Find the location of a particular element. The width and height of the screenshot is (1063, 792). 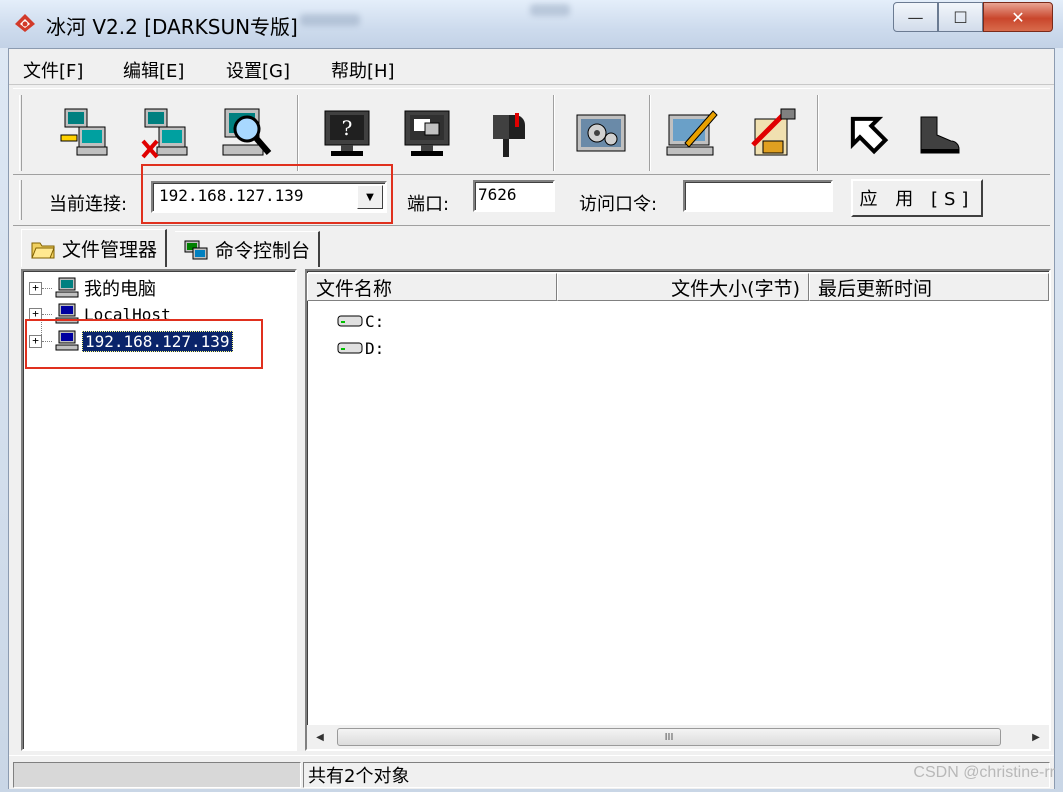

help-monitor-icon: ? is located at coordinates (347, 133).